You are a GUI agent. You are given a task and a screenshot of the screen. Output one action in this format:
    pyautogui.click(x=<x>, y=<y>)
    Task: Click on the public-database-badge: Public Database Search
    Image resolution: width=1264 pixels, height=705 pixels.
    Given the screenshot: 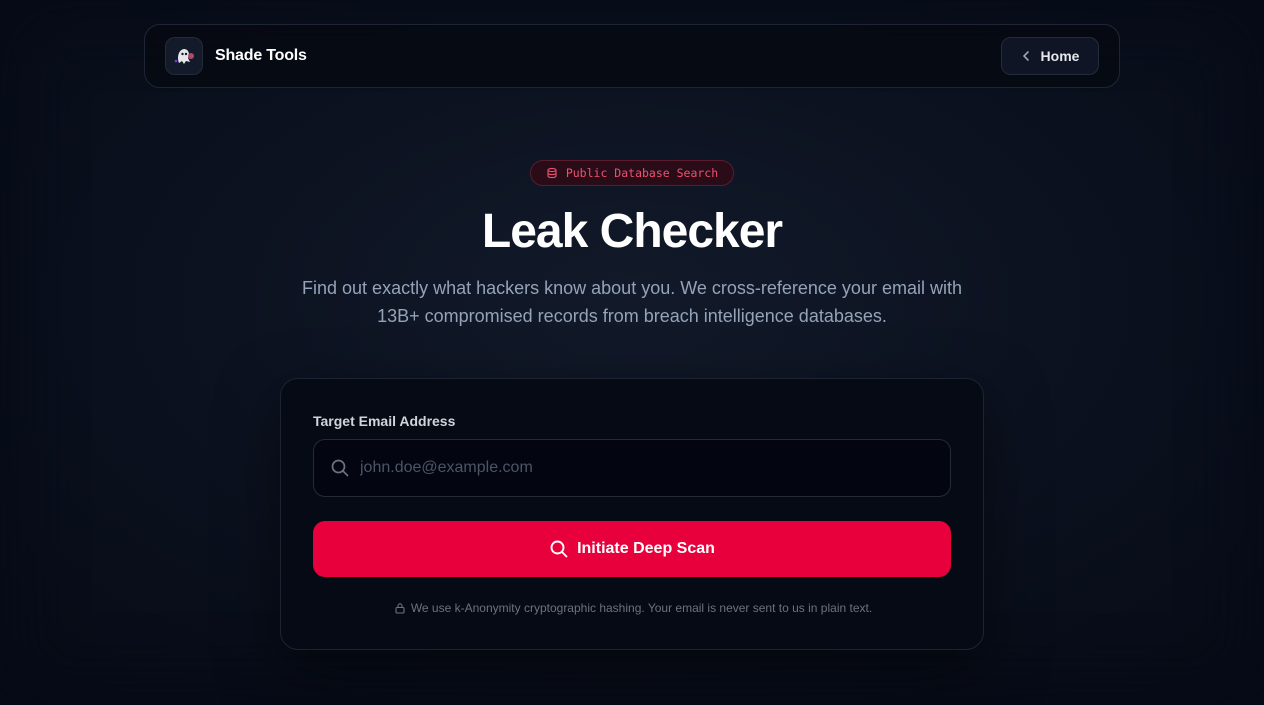 What is the action you would take?
    pyautogui.click(x=632, y=173)
    